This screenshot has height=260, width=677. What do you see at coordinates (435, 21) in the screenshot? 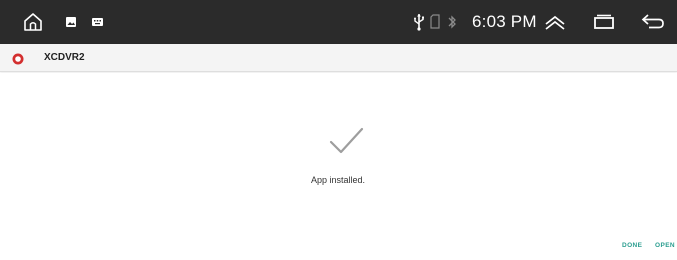
I see `sd-card-icon` at bounding box center [435, 21].